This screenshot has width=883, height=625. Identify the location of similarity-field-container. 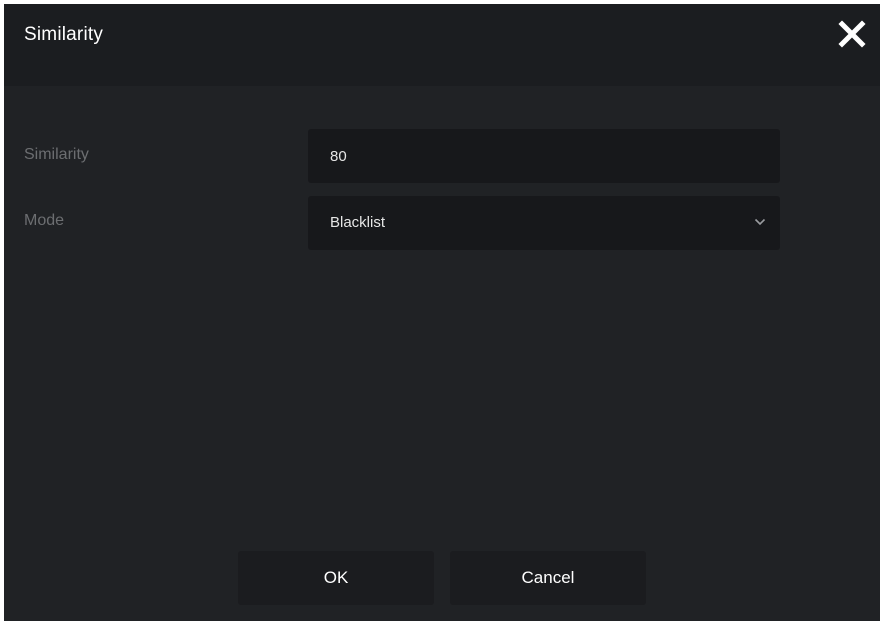
(544, 156).